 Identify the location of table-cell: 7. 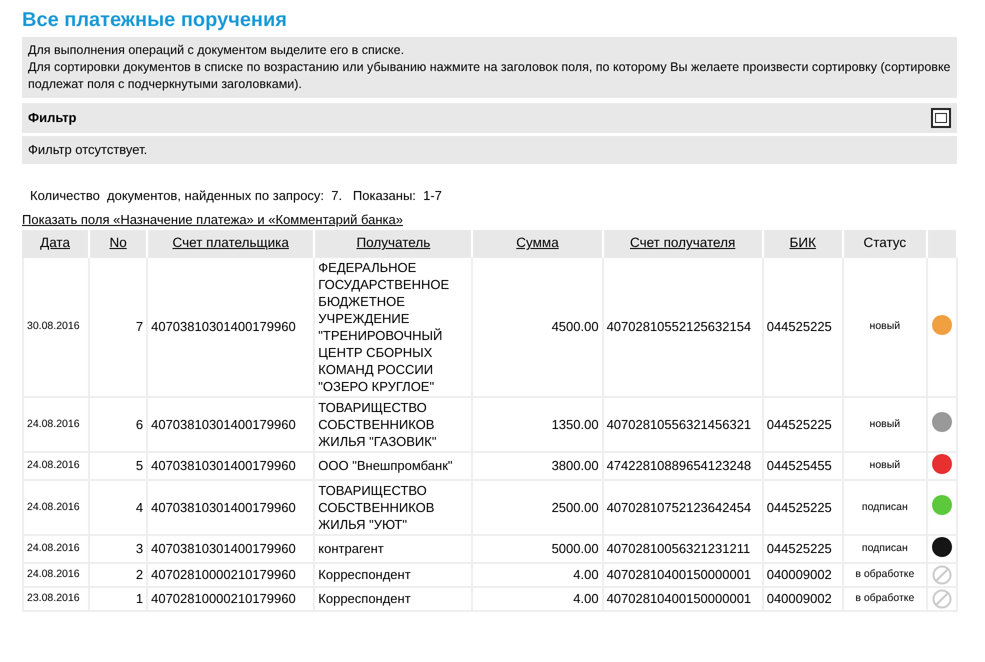
(119, 328).